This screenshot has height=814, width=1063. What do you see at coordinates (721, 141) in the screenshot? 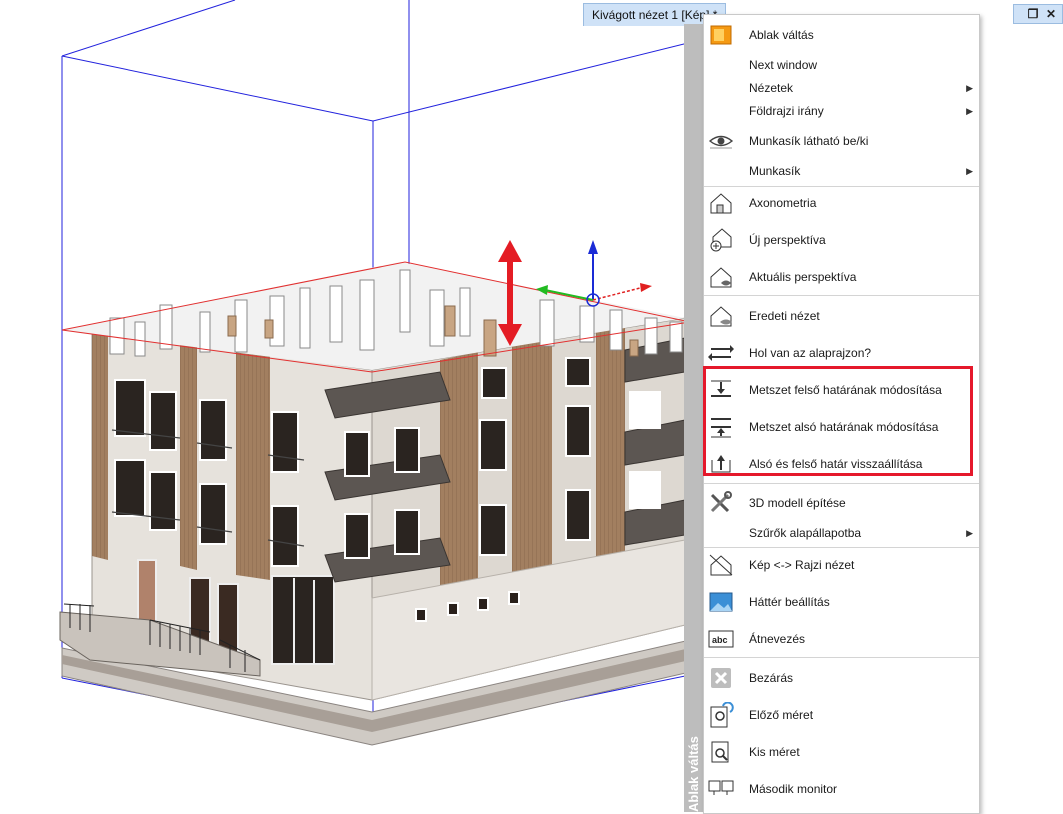
I see `eye-icon` at bounding box center [721, 141].